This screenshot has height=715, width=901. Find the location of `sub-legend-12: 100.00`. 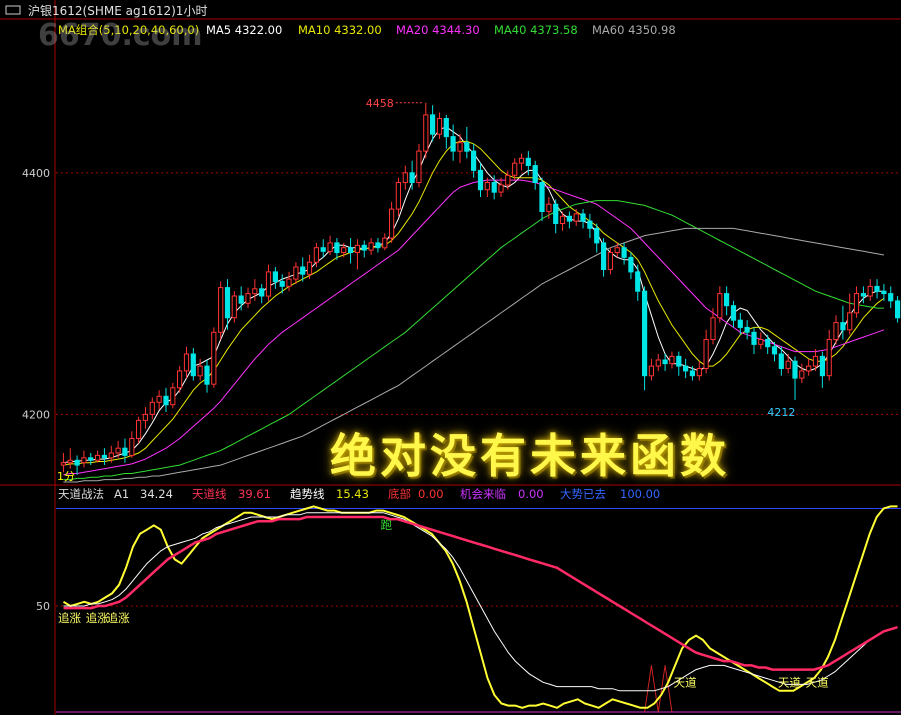

sub-legend-12: 100.00 is located at coordinates (640, 494).